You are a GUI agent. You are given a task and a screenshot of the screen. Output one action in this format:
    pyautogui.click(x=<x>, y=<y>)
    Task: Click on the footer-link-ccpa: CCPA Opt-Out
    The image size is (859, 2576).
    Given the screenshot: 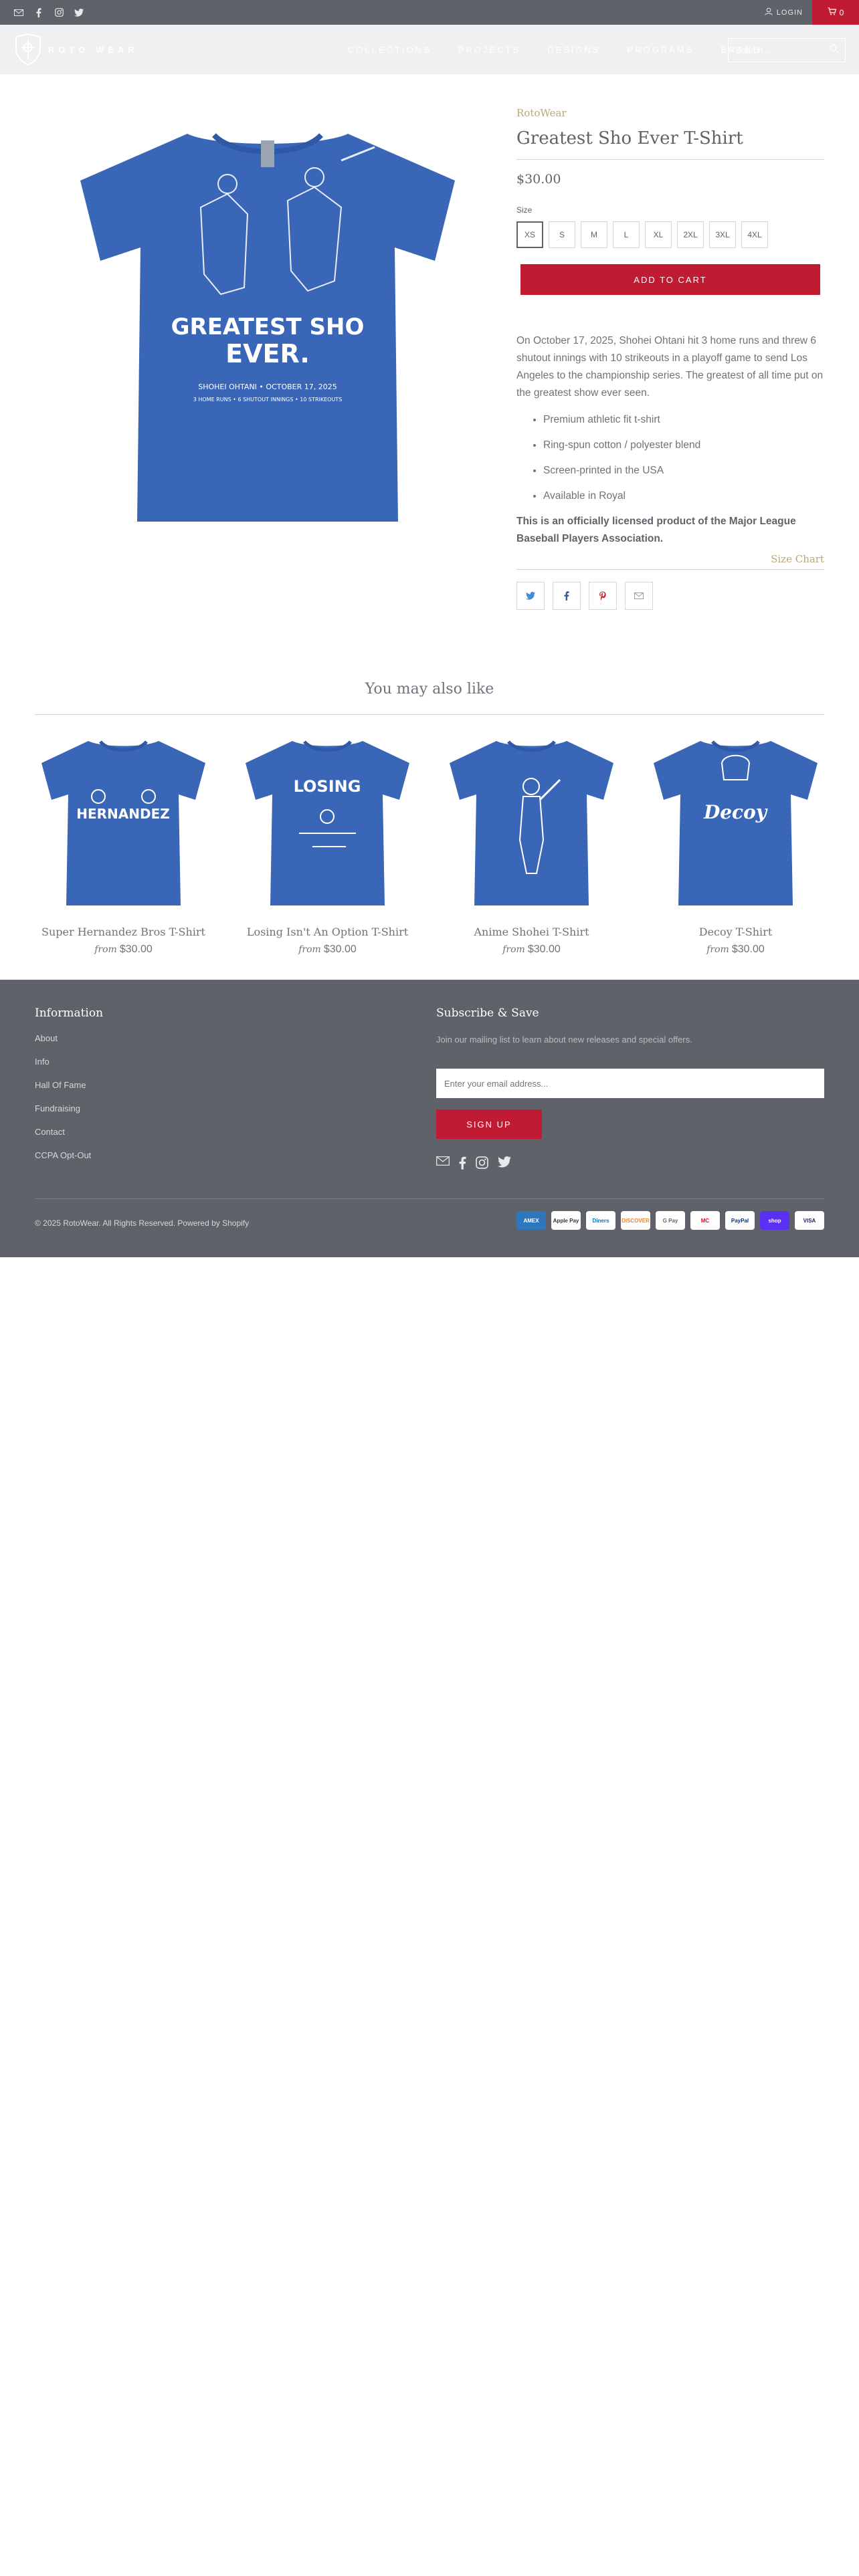 What is the action you would take?
    pyautogui.click(x=63, y=1155)
    